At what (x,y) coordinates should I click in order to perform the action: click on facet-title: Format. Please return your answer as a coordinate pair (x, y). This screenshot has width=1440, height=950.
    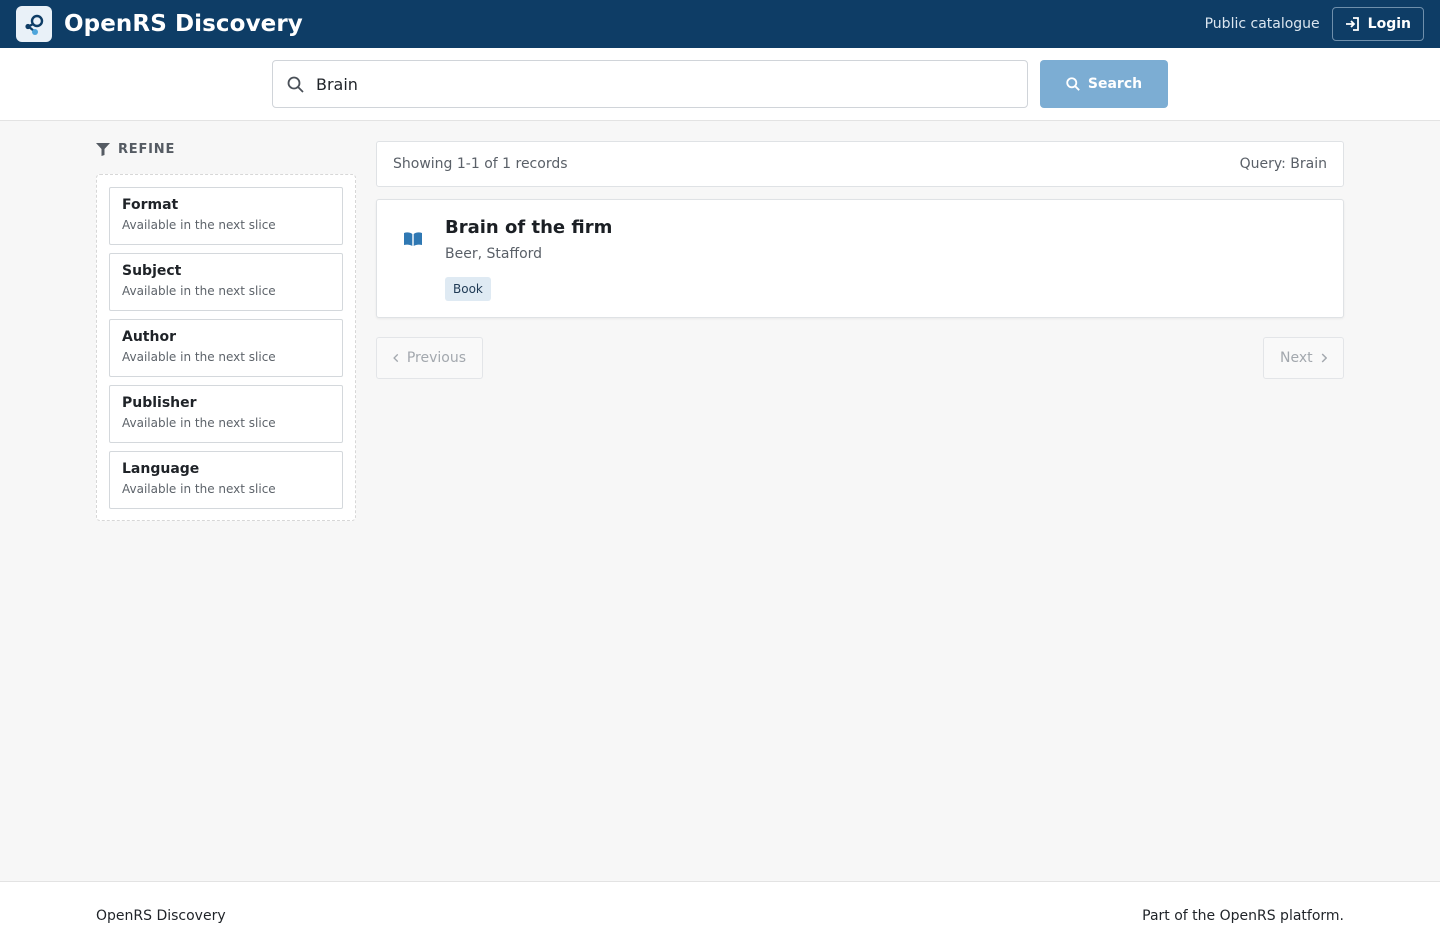
    Looking at the image, I should click on (150, 205).